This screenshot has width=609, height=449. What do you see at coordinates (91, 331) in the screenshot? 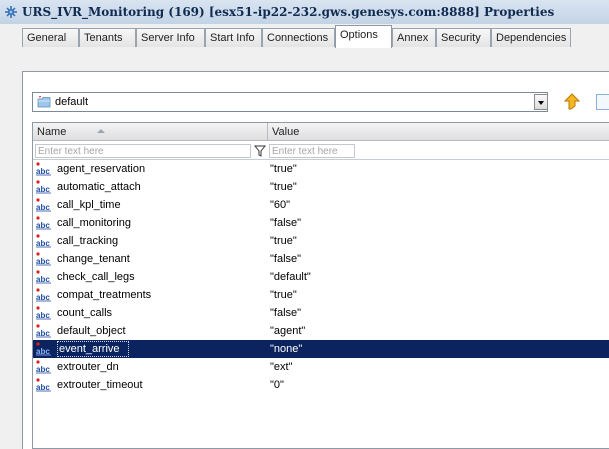
I see `option-name: default_object` at bounding box center [91, 331].